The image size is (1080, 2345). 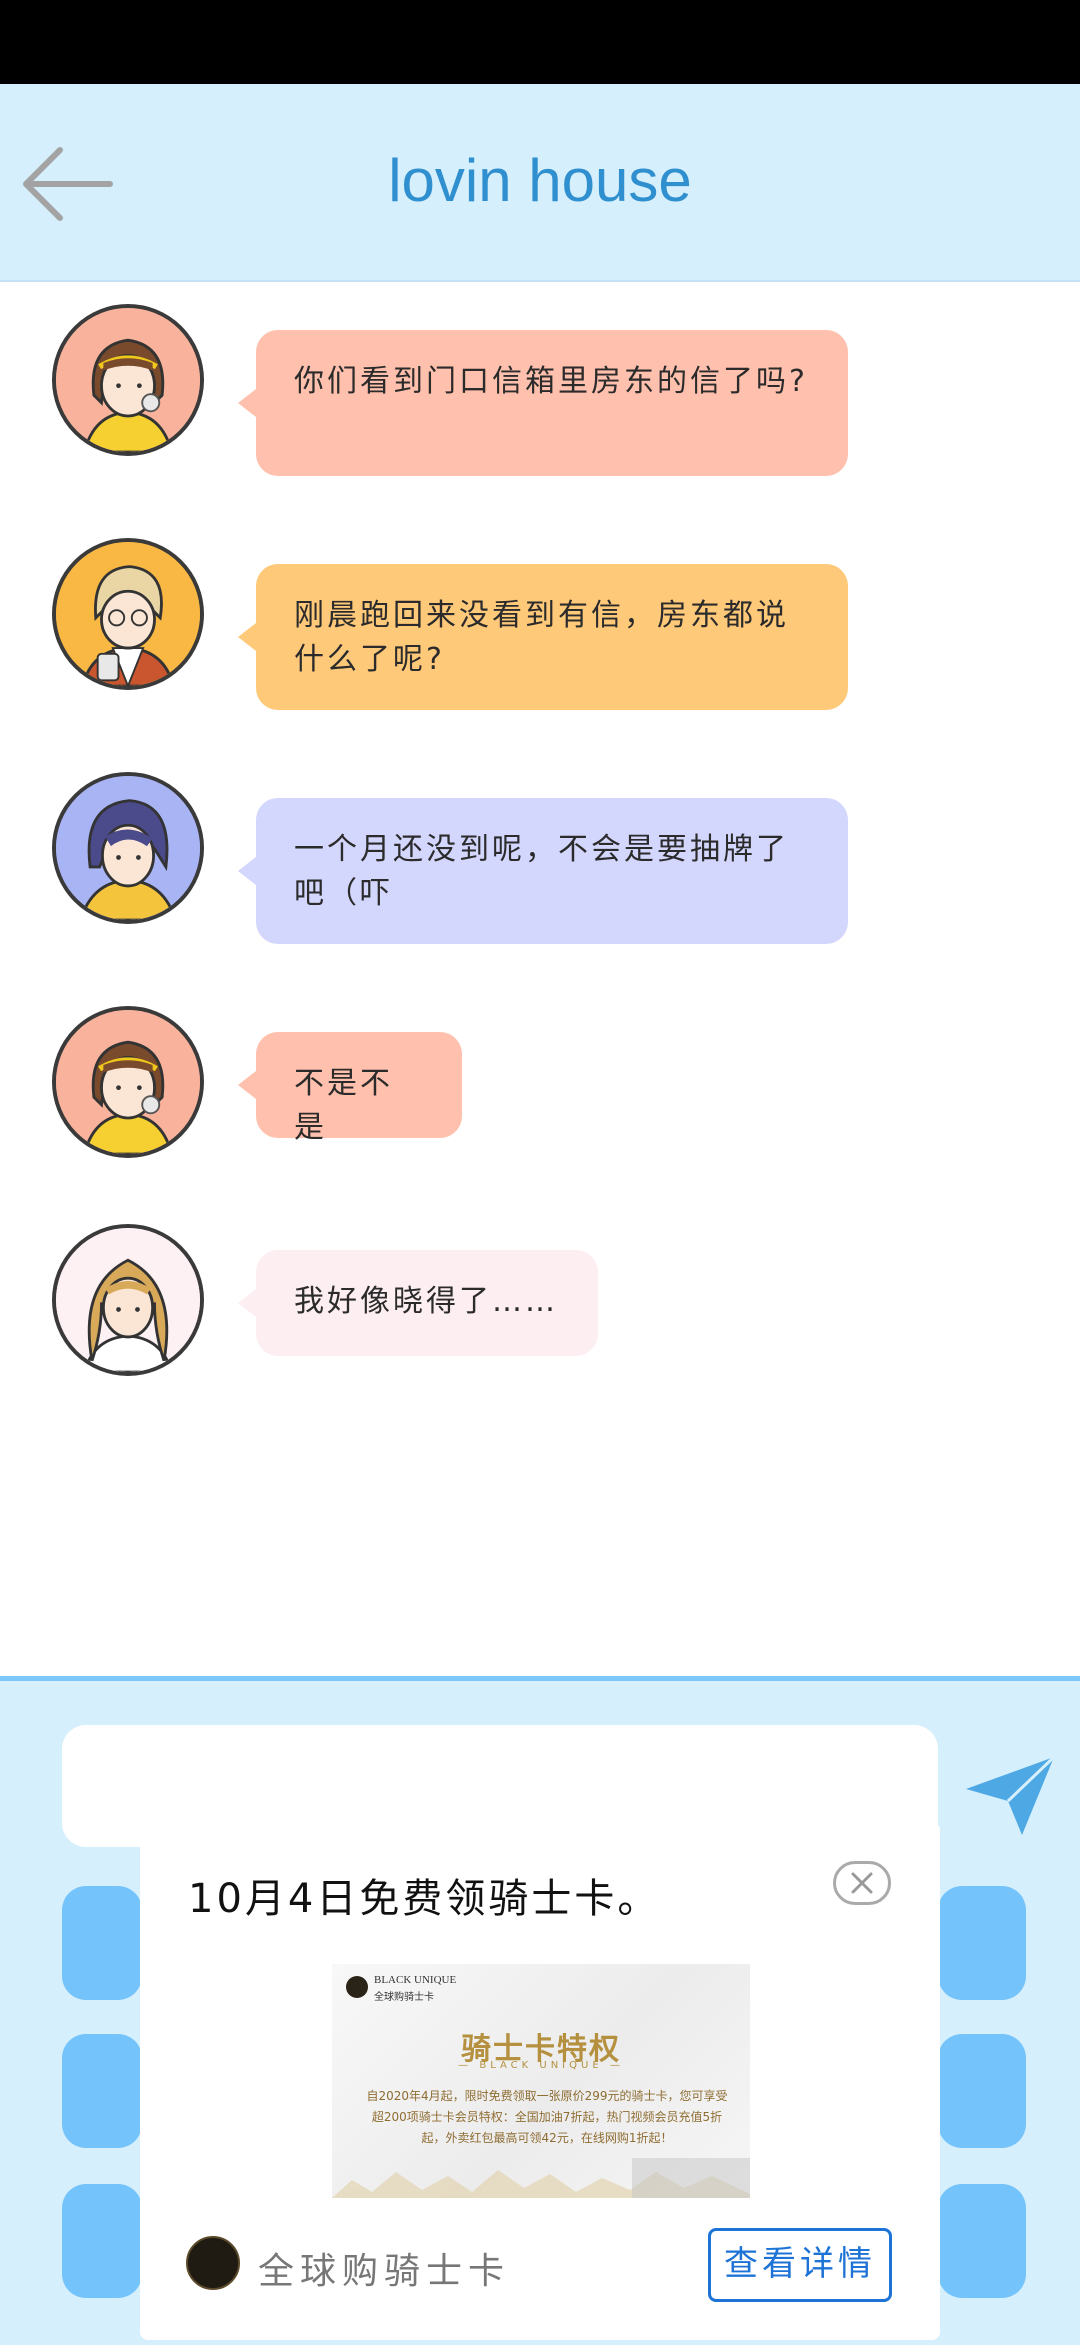 I want to click on message-text: 不是不是, so click(x=343, y=1105).